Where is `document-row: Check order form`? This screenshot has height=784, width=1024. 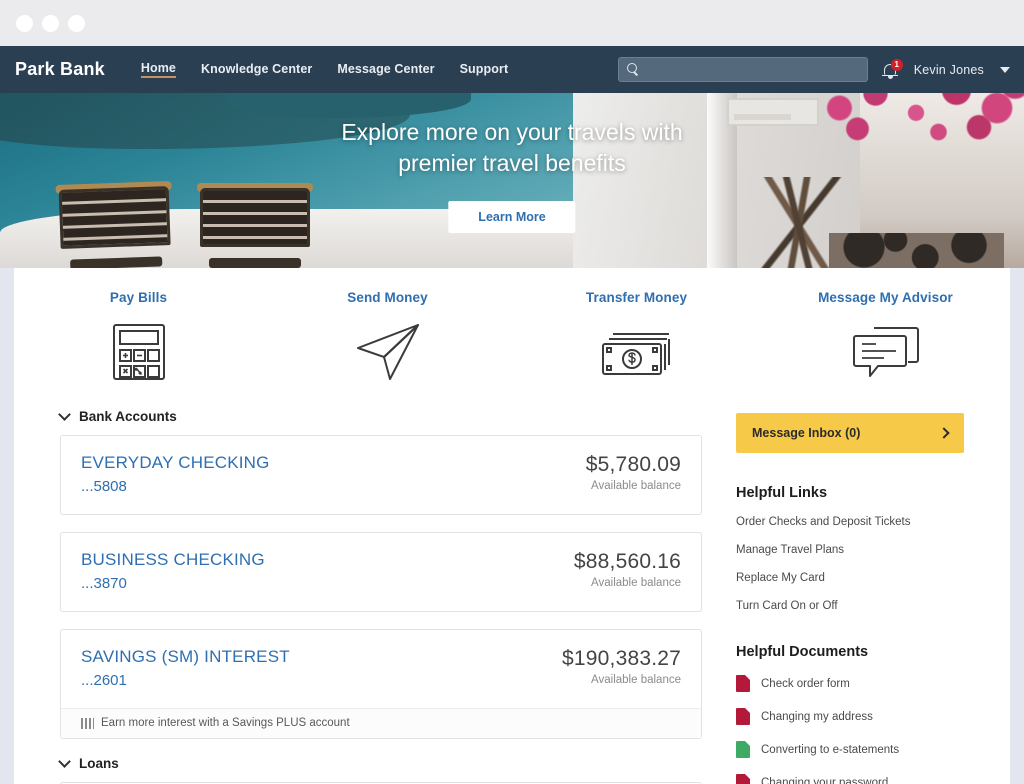
document-row: Check order form is located at coordinates (850, 683).